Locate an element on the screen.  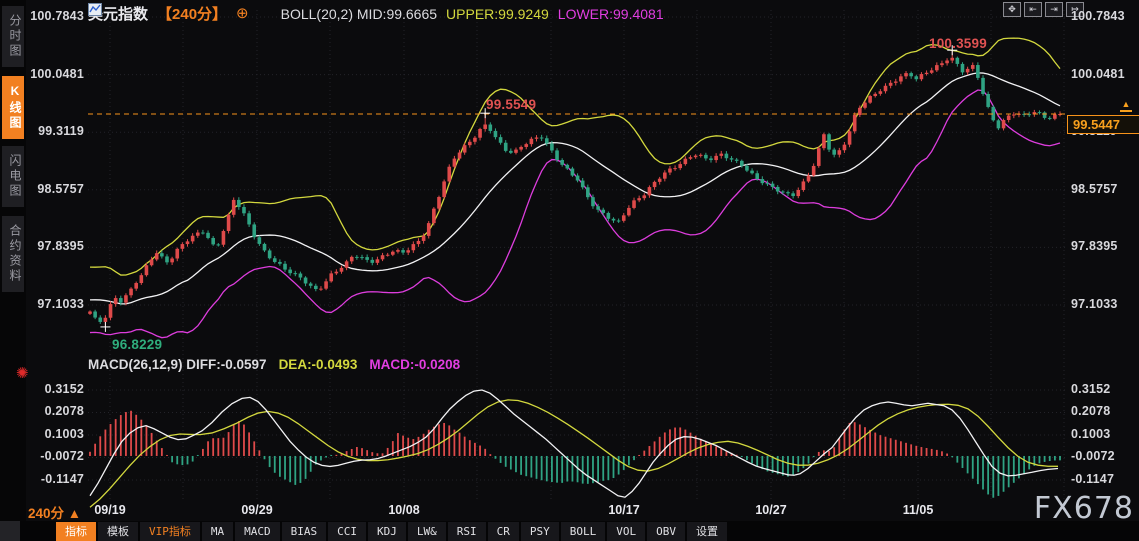
low-price-annotation: 96.8229 is located at coordinates (137, 344).